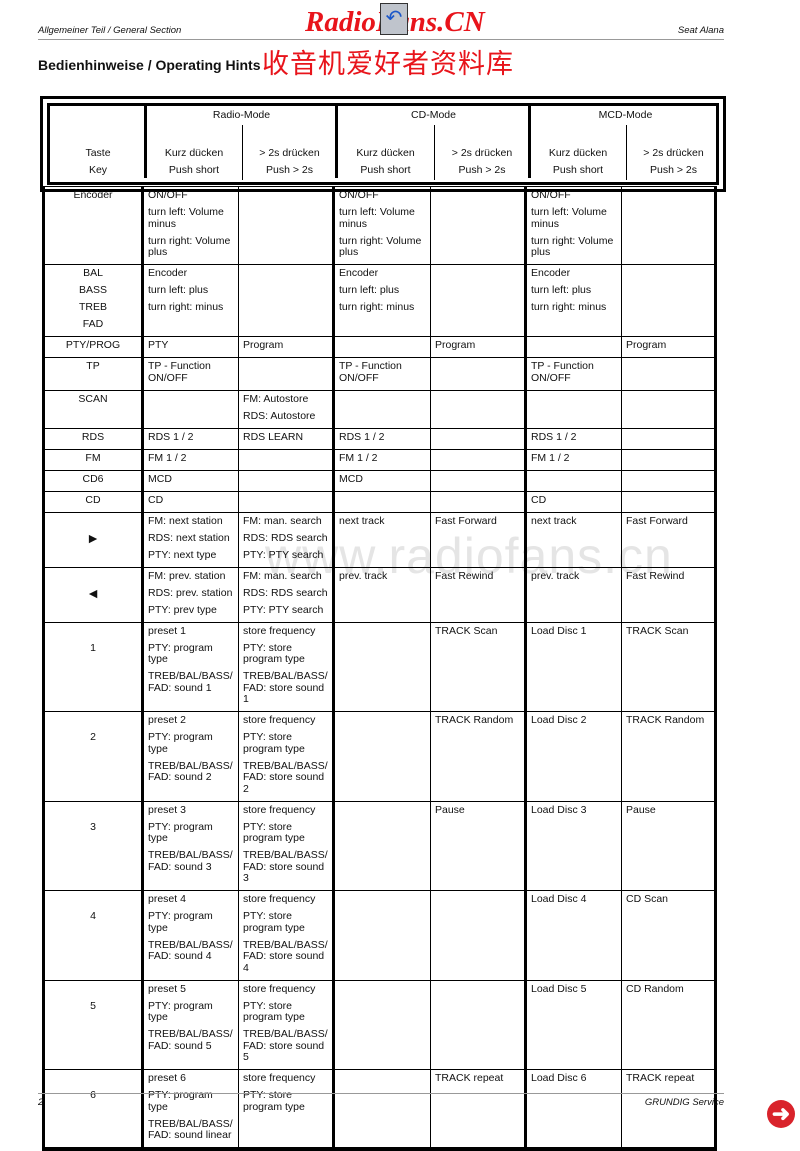 The width and height of the screenshot is (800, 1151). I want to click on sub-header: > 2s drücken, so click(482, 153).